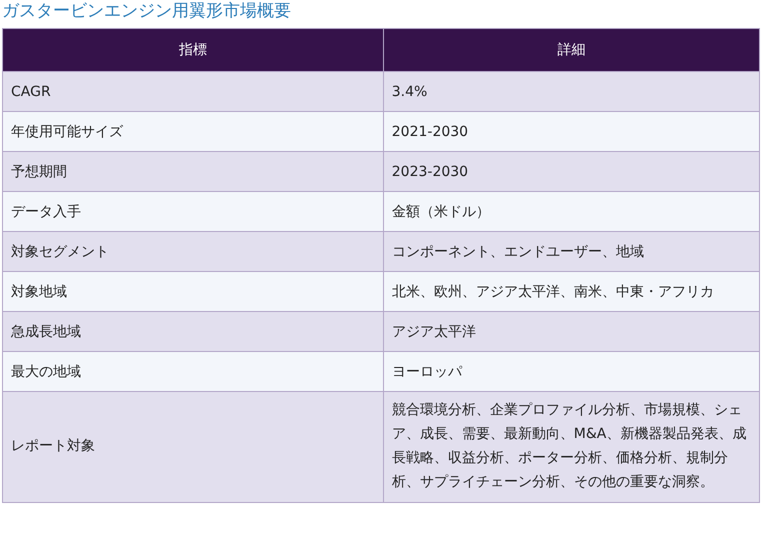 The image size is (763, 535). Describe the element at coordinates (571, 212) in the screenshot. I see `table-cell: 金額（米ドル）` at that location.